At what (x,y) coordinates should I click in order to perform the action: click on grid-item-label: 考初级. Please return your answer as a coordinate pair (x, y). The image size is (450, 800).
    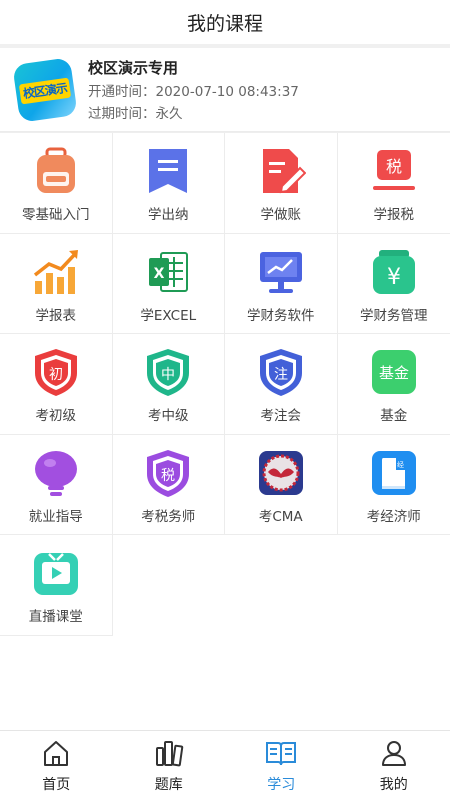
    Looking at the image, I should click on (56, 416).